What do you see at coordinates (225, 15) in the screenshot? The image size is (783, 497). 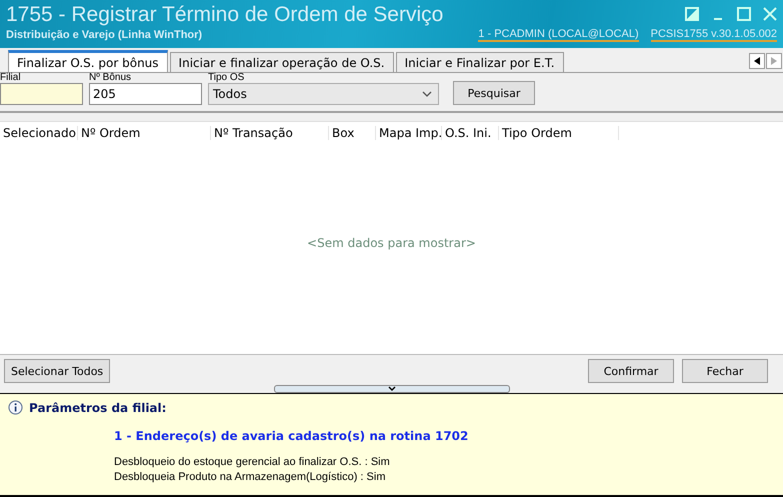 I see `window-title: 1755 - Registrar Término de Ordem de Serviço` at bounding box center [225, 15].